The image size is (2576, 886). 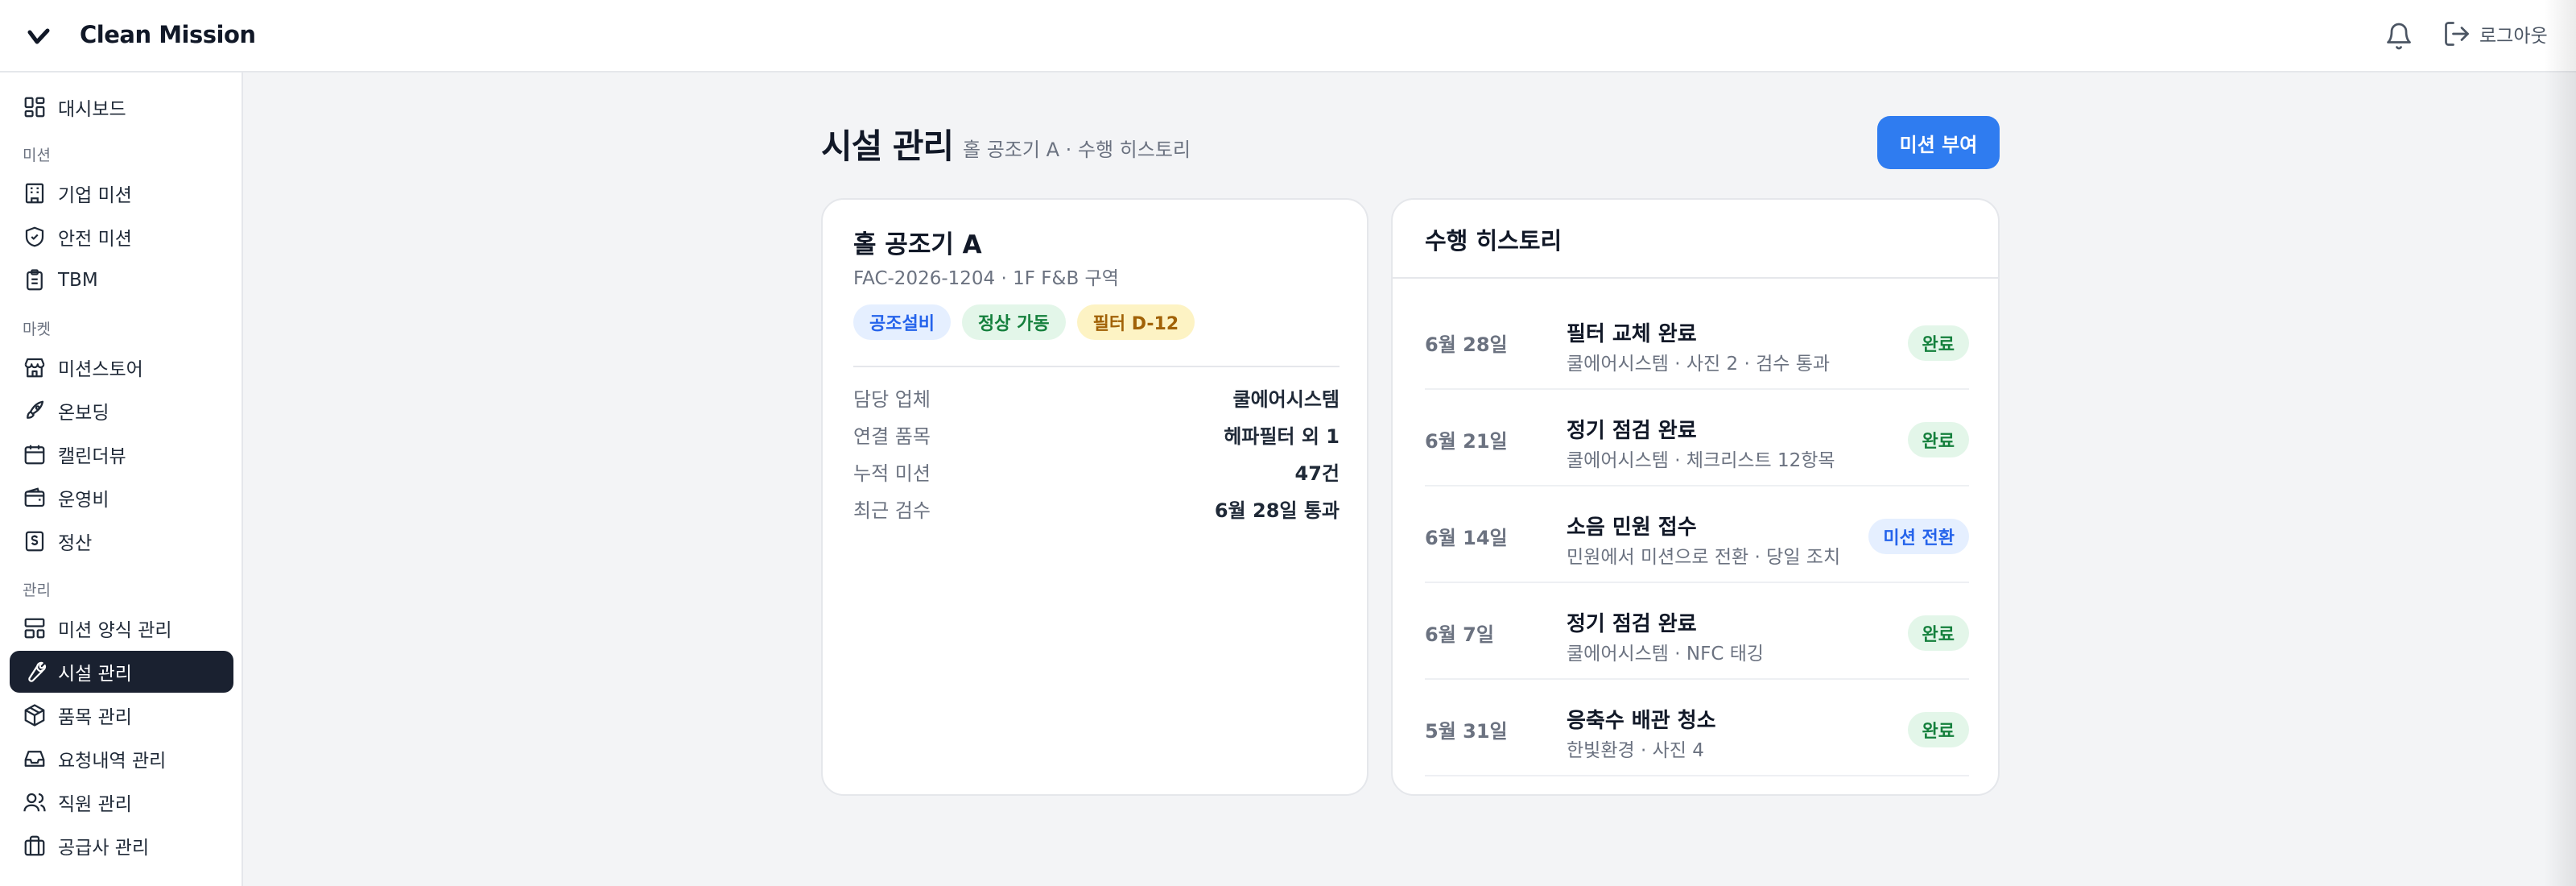 I want to click on filter-due-tag: 필터 D-12, so click(x=1135, y=322).